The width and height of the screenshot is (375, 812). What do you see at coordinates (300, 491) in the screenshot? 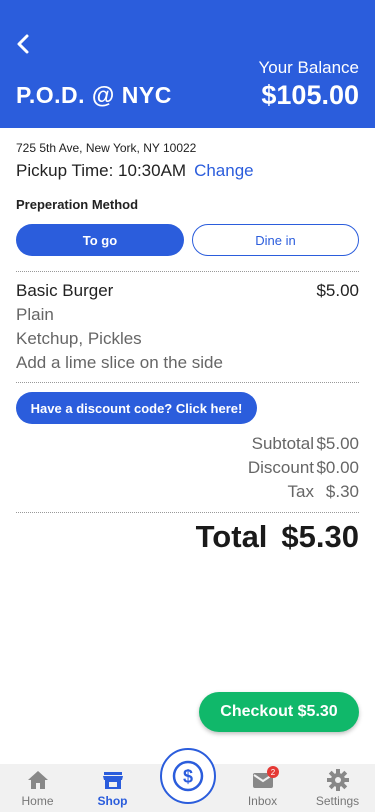
I see `tax-label: Tax` at bounding box center [300, 491].